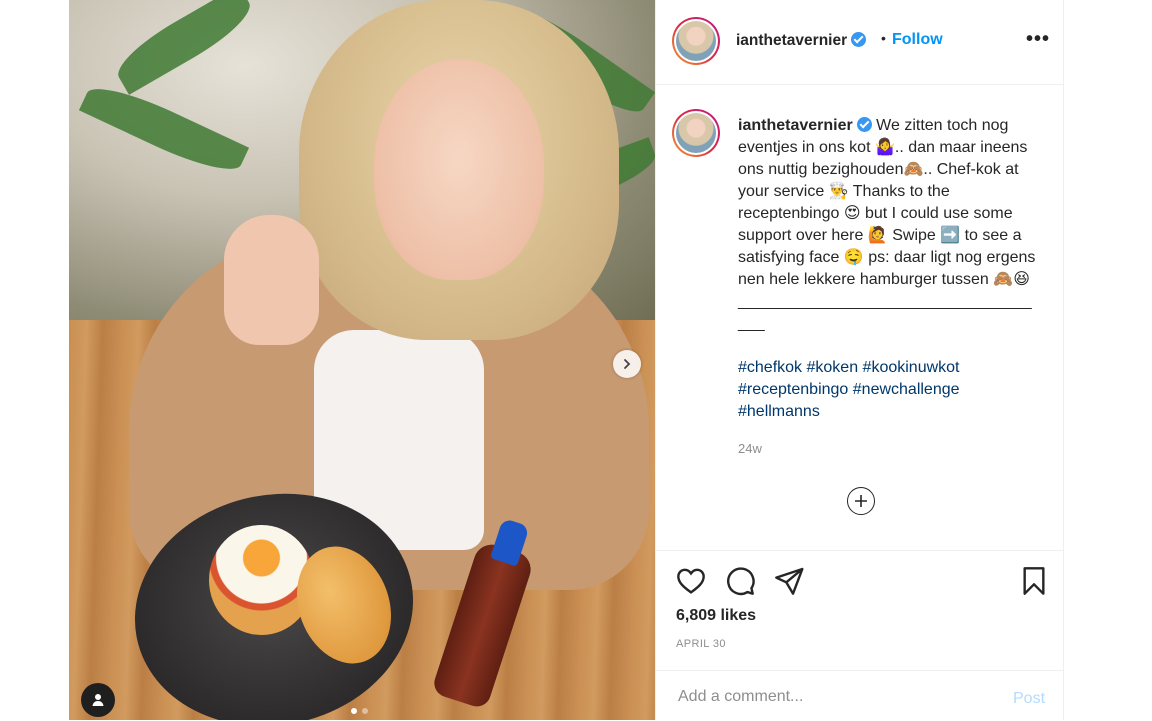  What do you see at coordinates (833, 697) in the screenshot?
I see `comment-input` at bounding box center [833, 697].